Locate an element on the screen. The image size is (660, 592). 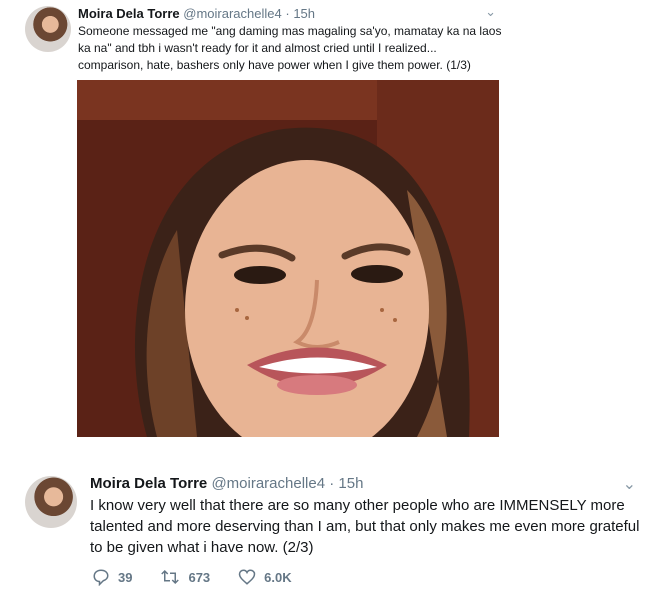
like-count: 6.0K is located at coordinates (278, 577).